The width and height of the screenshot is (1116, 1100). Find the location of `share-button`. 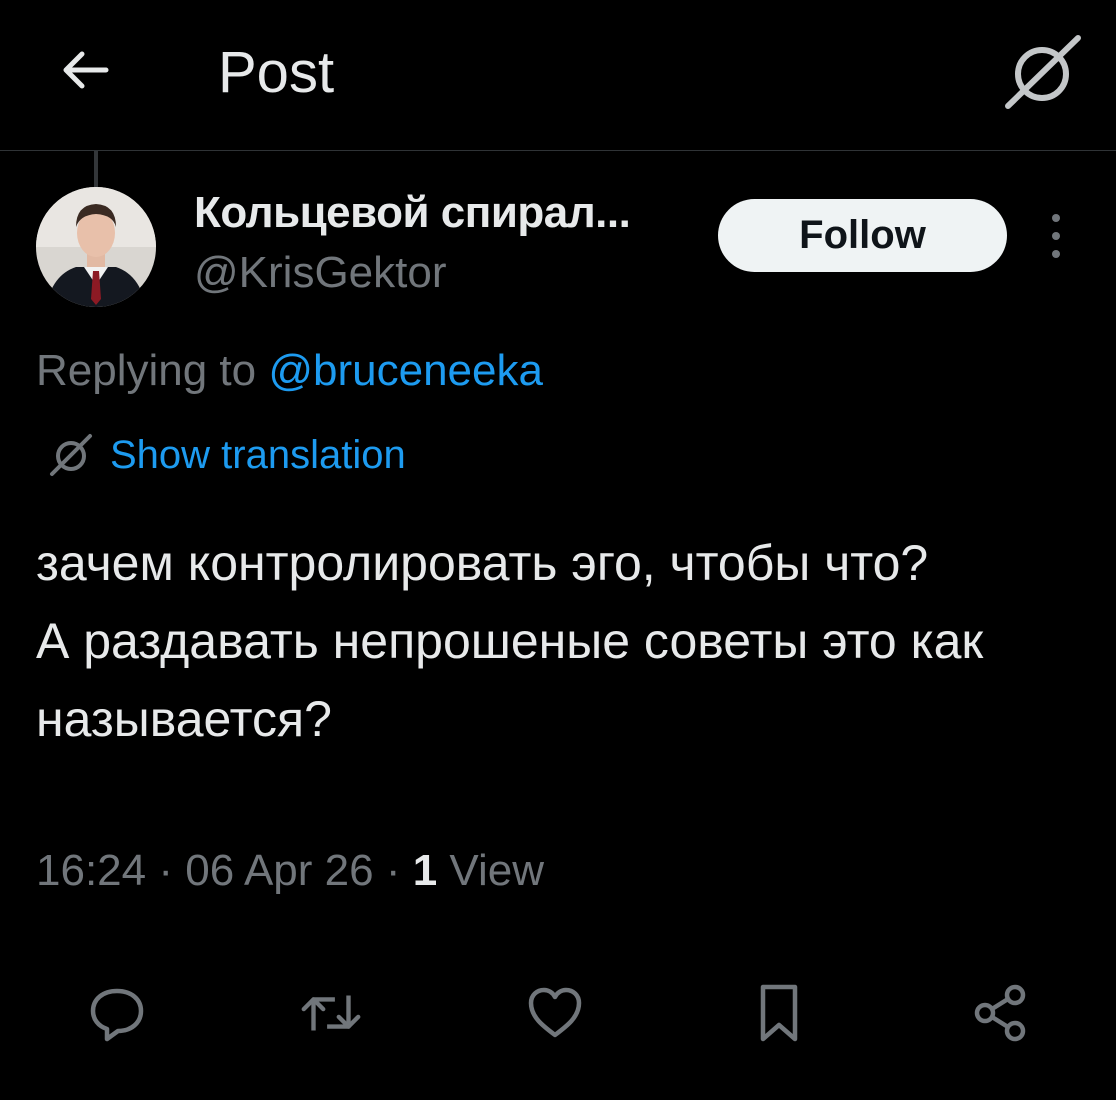

share-button is located at coordinates (1001, 1013).